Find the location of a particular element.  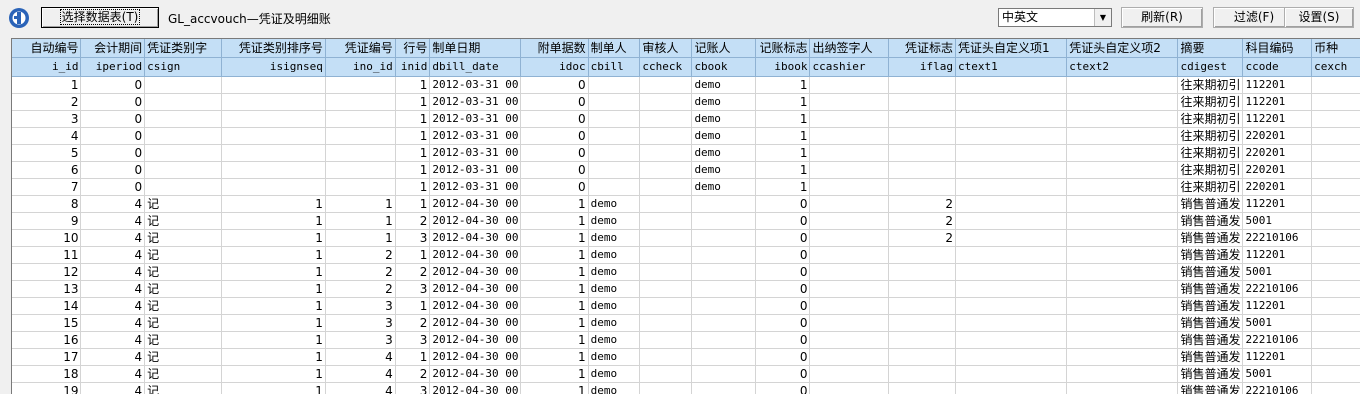

cell-i_id: 9 is located at coordinates (46, 221).